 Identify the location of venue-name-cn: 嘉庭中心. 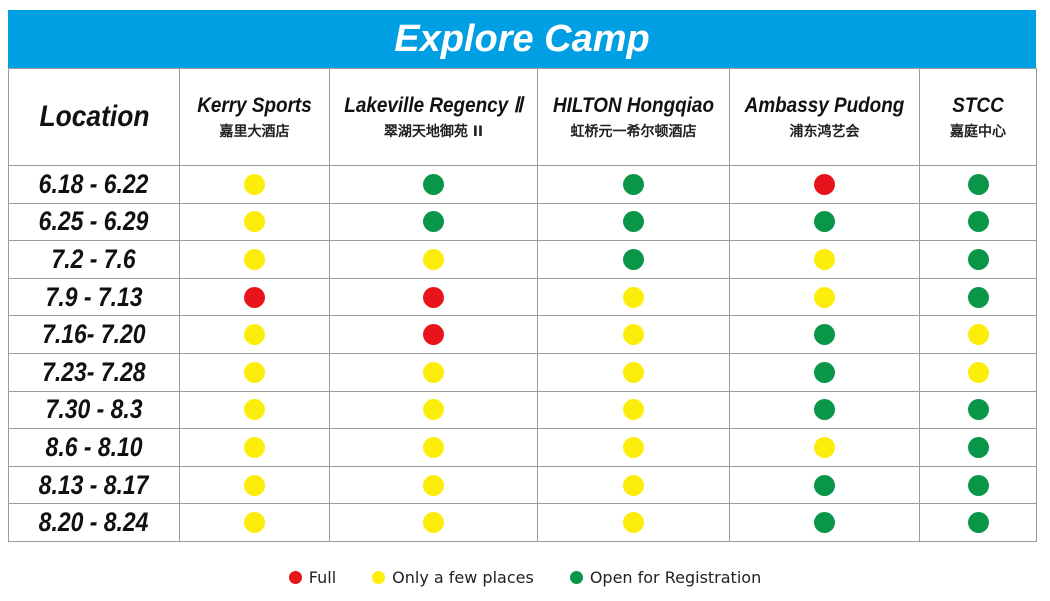
(978, 131).